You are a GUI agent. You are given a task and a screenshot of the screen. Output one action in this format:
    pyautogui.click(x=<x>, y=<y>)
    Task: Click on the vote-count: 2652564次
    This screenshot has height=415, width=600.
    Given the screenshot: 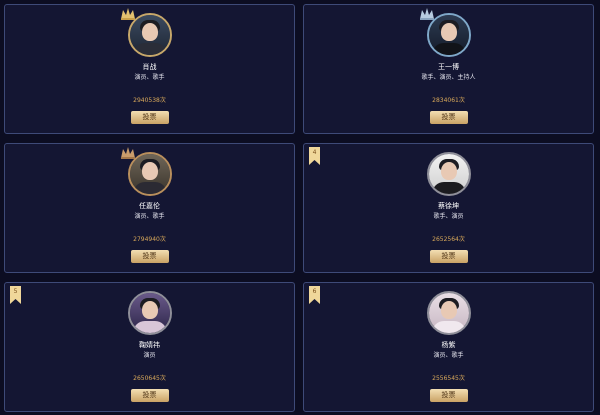 What is the action you would take?
    pyautogui.click(x=448, y=239)
    